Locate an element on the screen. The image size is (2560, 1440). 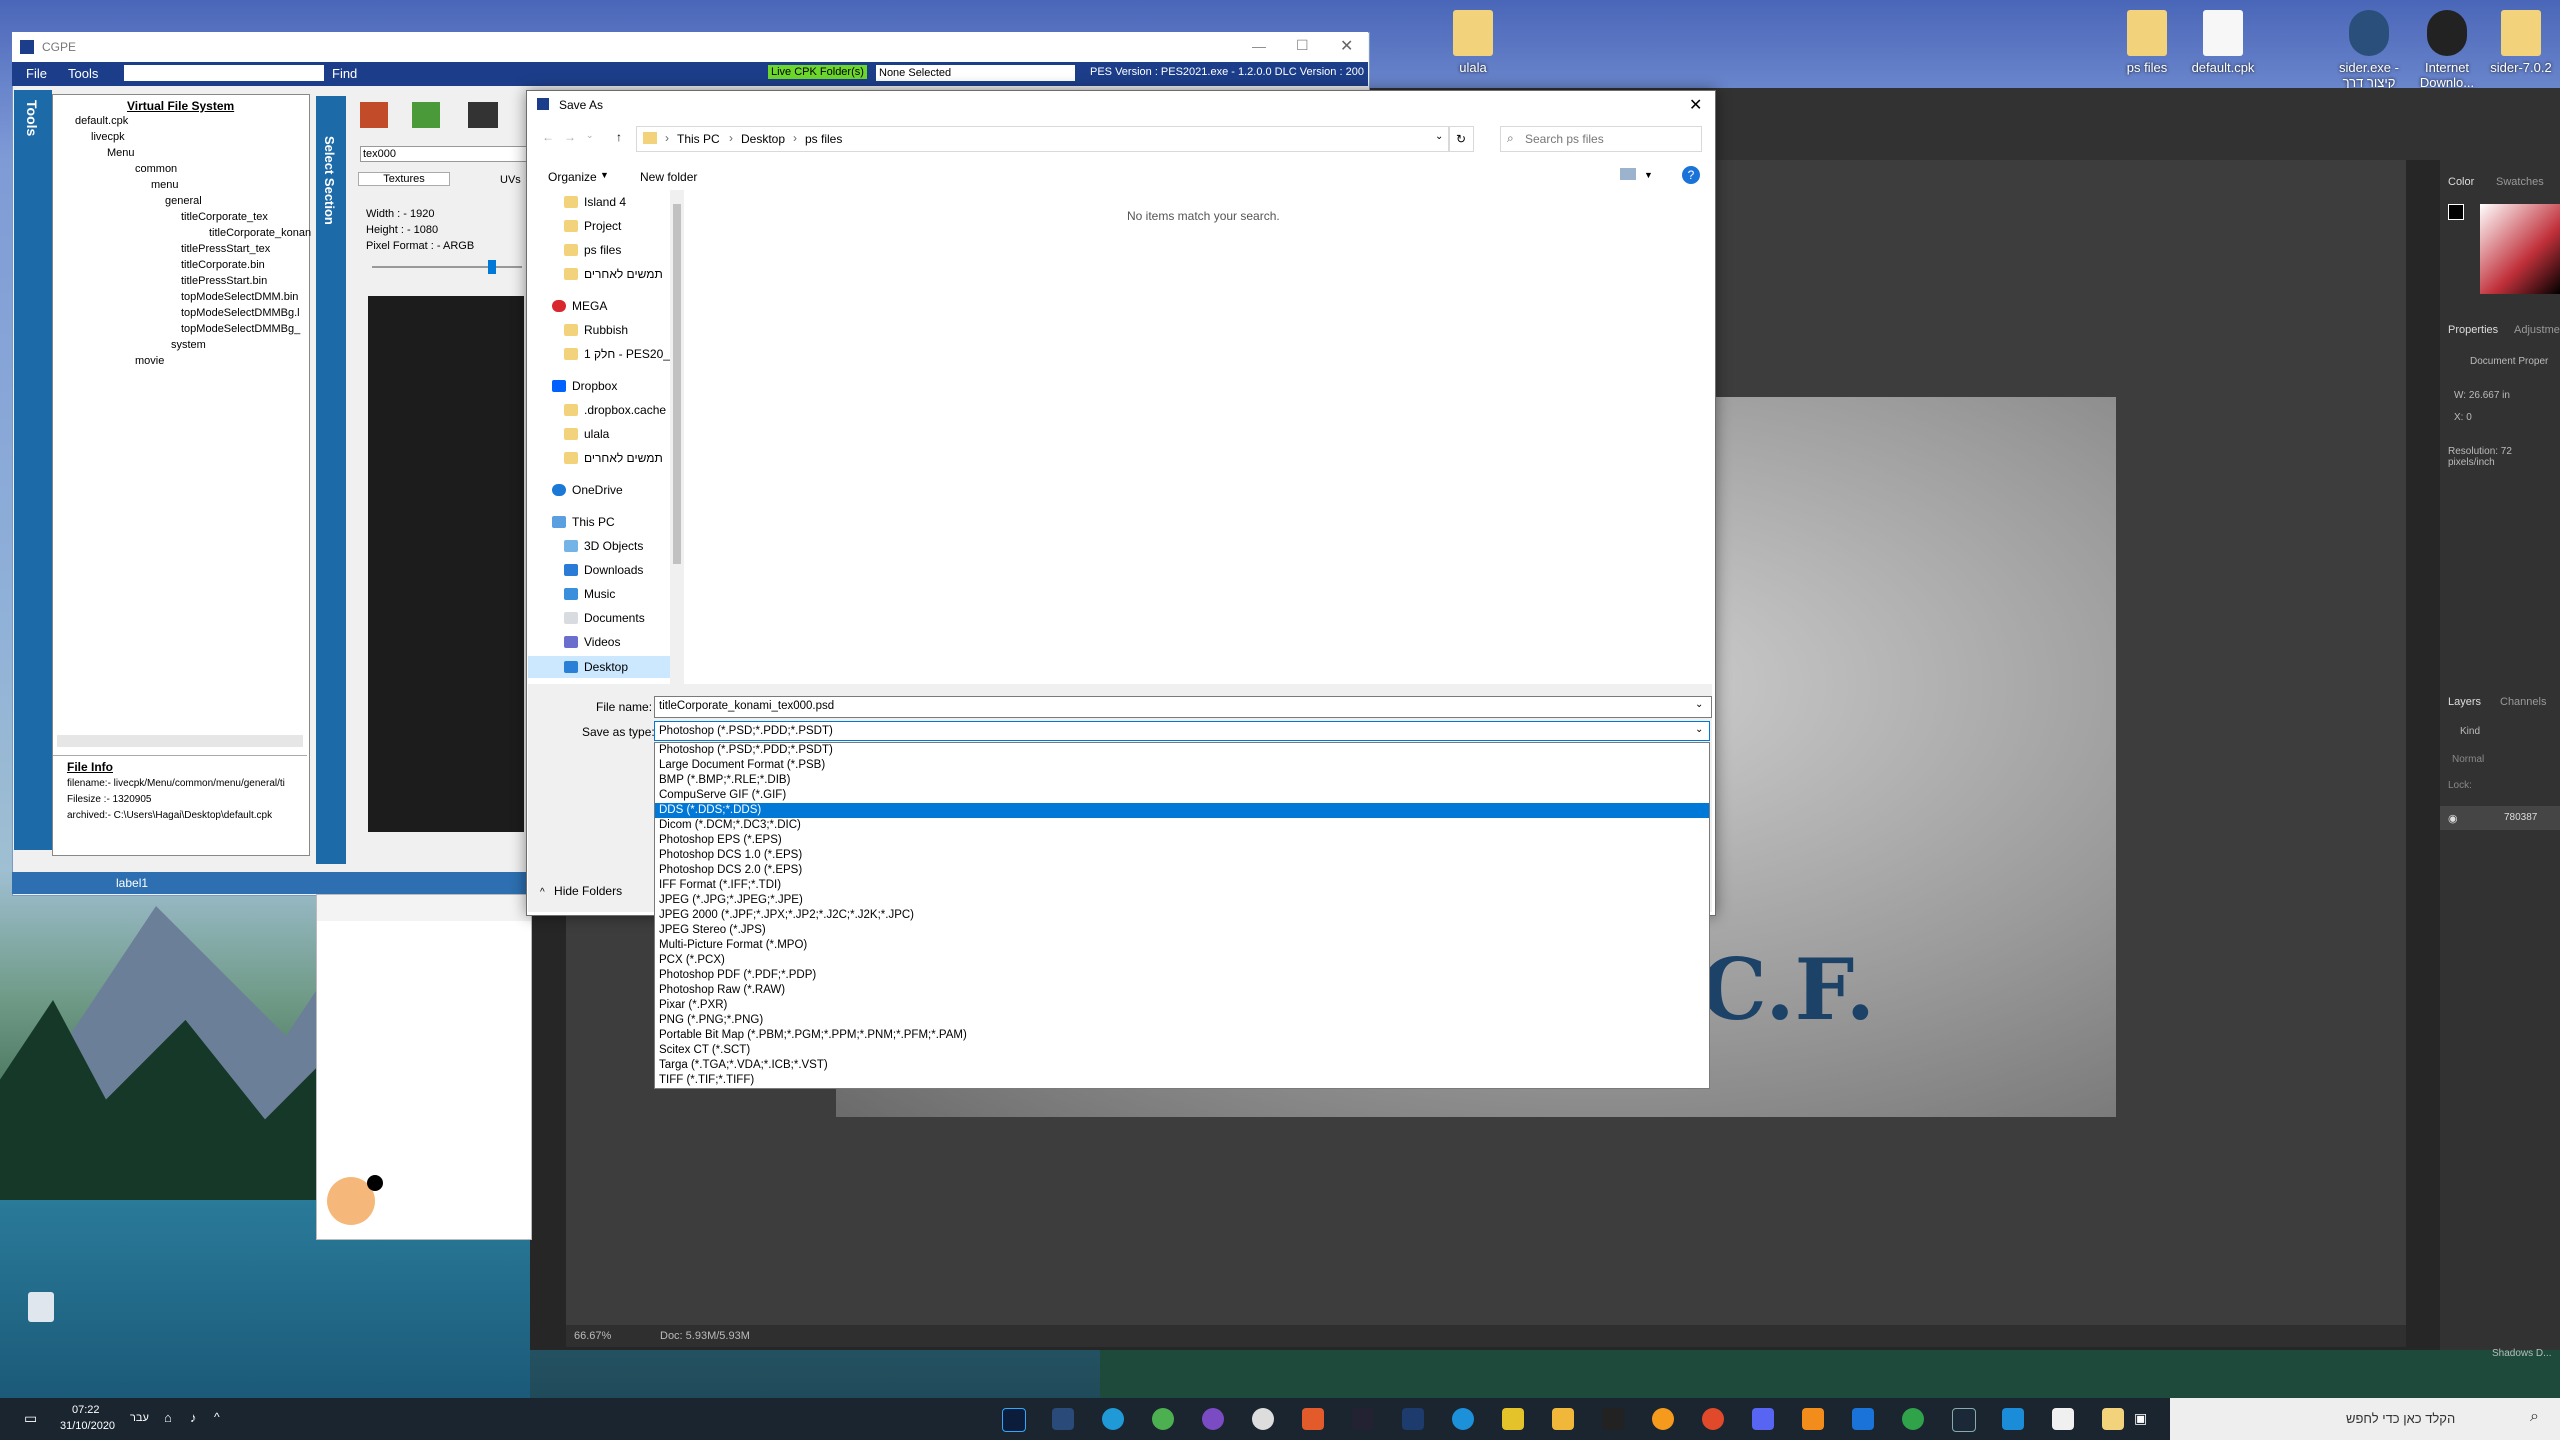
notifications-icon: ▭ is located at coordinates (30, 1418).